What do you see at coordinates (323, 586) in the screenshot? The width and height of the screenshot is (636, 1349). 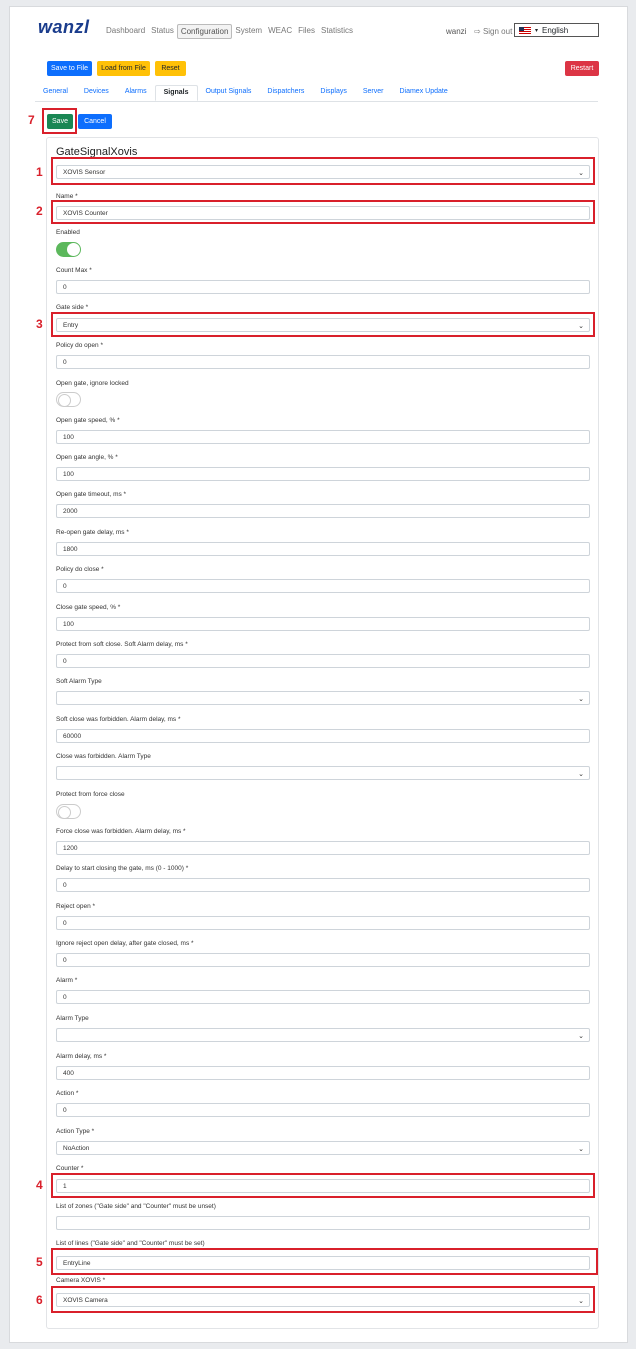 I see `policy-close-input: 0` at bounding box center [323, 586].